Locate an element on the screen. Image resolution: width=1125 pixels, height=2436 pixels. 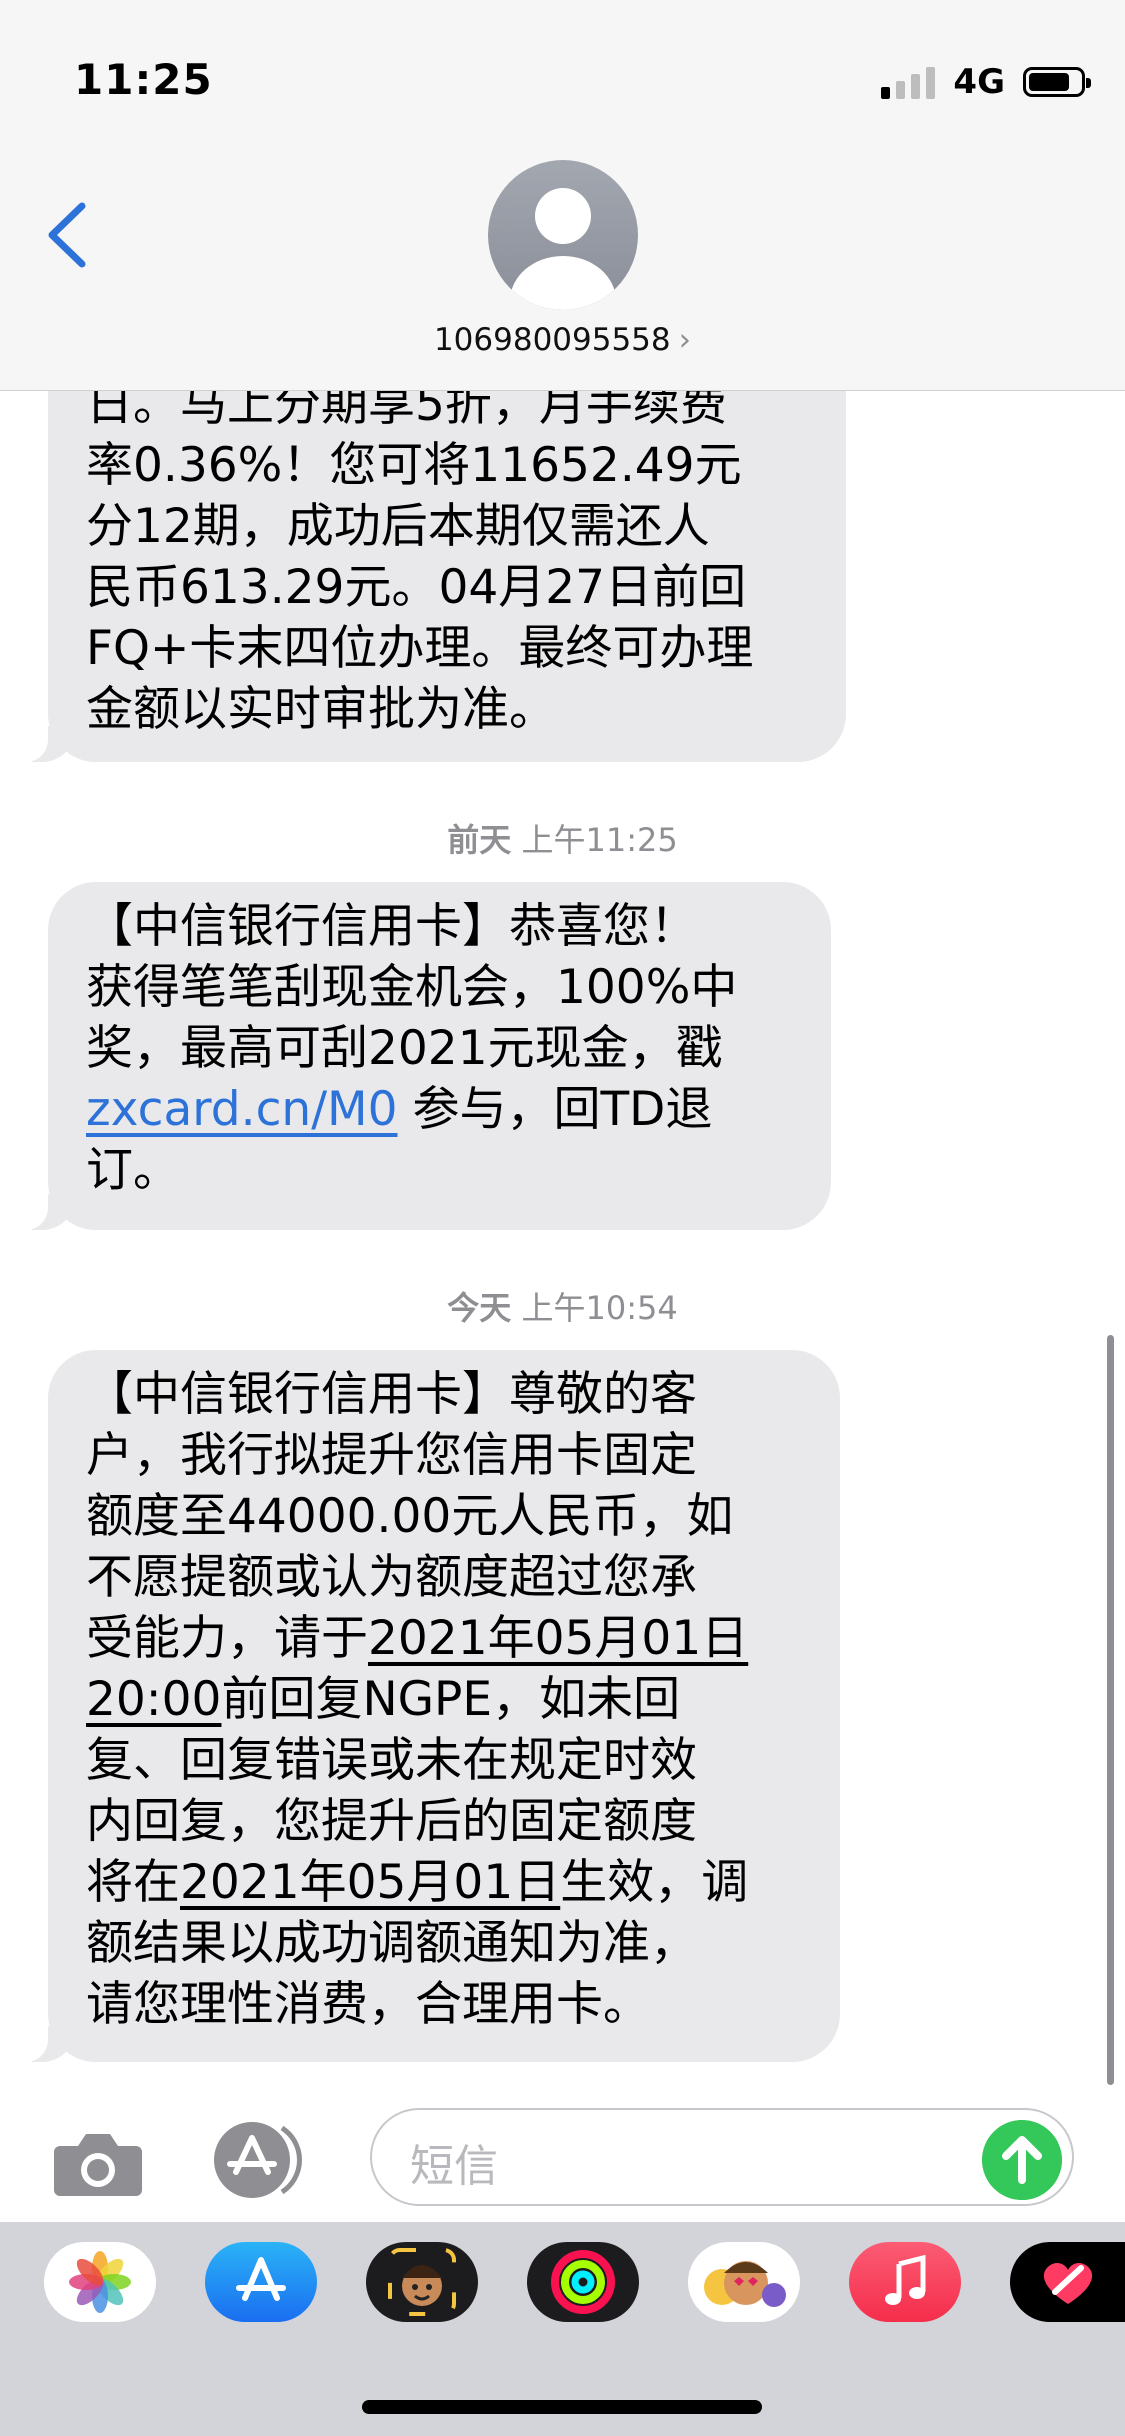
cellular-signal-icon is located at coordinates (908, 82).